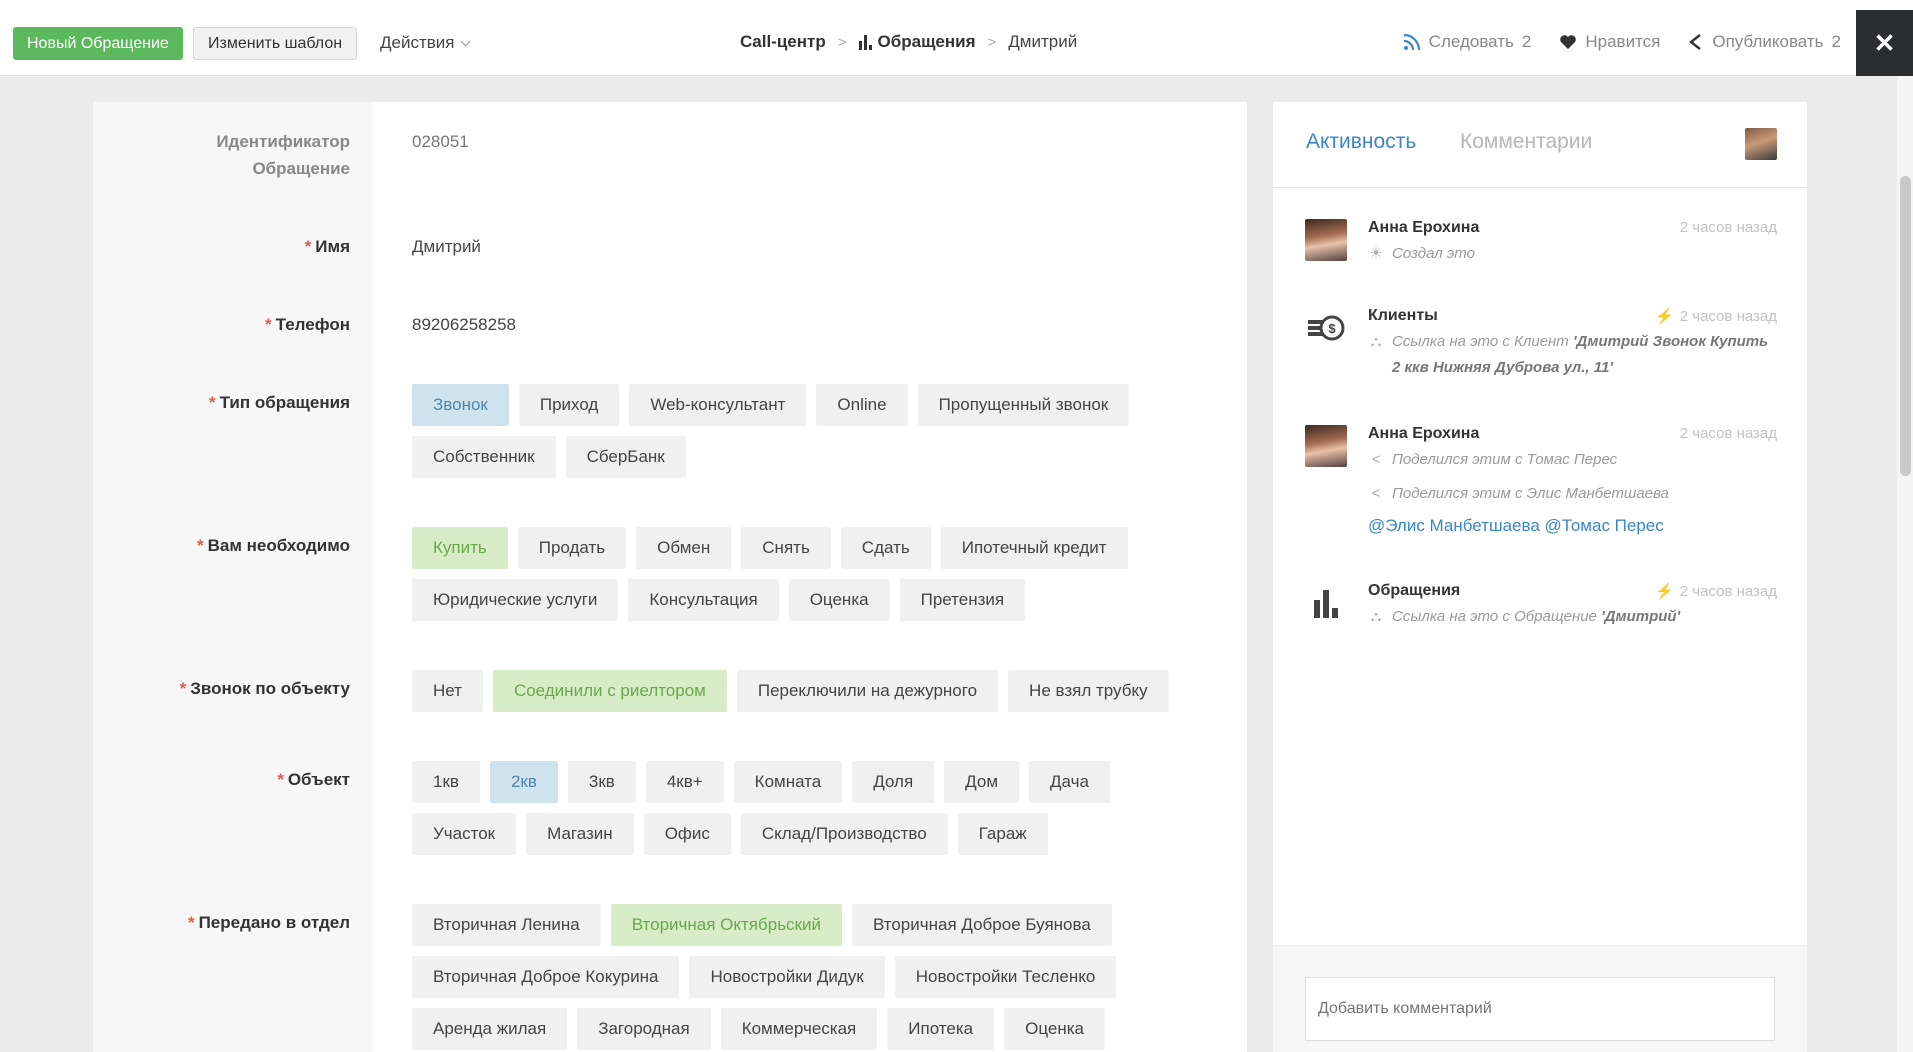 This screenshot has width=1913, height=1052. I want to click on breadcrumb-root: Call-центр, so click(783, 42).